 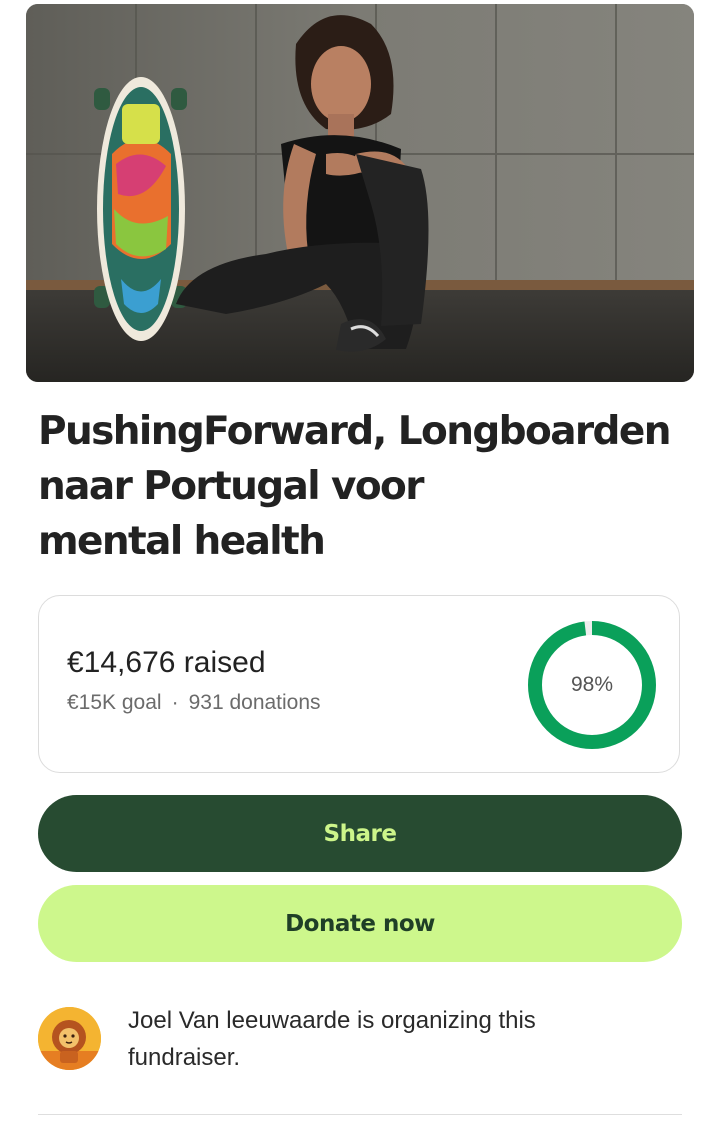 I want to click on lion-illustration-icon, so click(x=69, y=1038).